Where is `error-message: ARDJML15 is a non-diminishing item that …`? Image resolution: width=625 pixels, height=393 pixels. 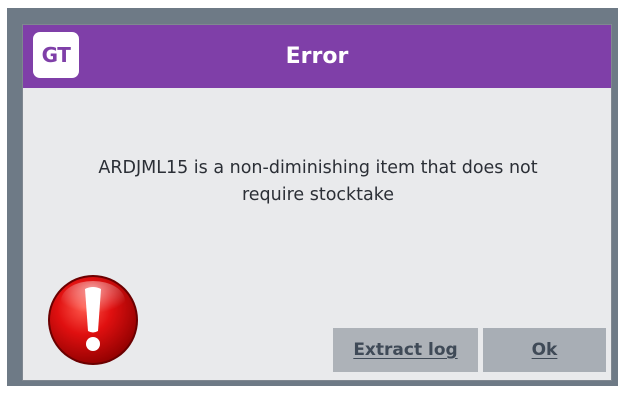 error-message: ARDJML15 is a non-diminishing item that … is located at coordinates (318, 182).